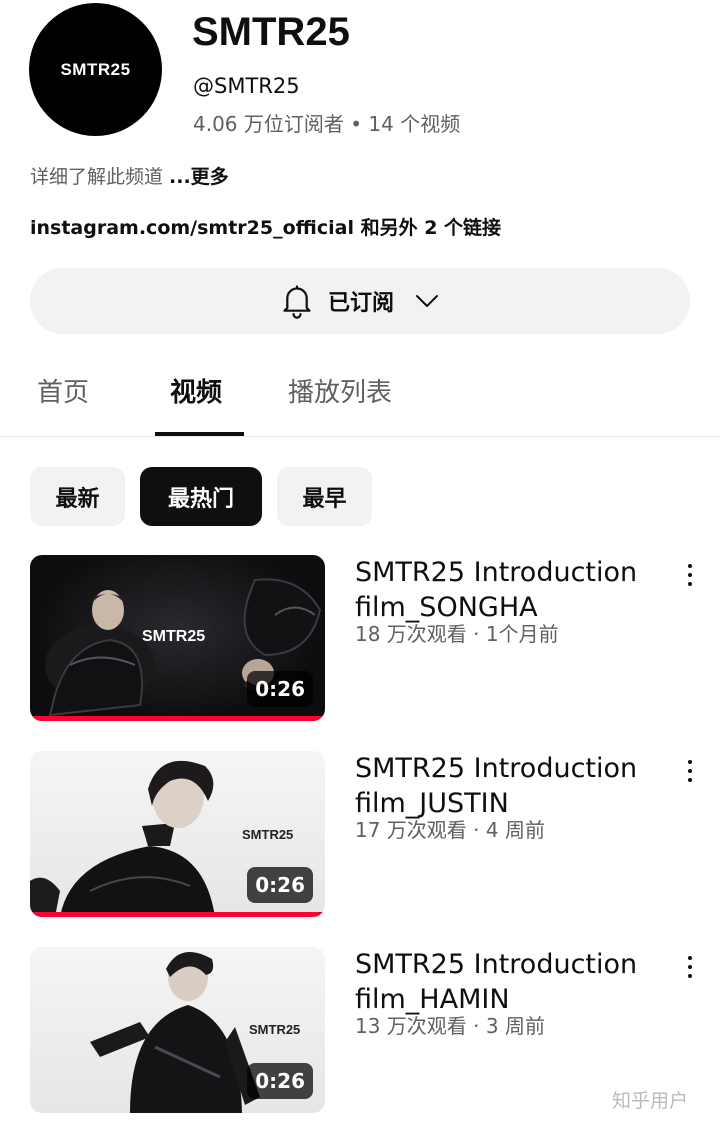 The width and height of the screenshot is (720, 1123). What do you see at coordinates (427, 301) in the screenshot?
I see `chevron-down-icon` at bounding box center [427, 301].